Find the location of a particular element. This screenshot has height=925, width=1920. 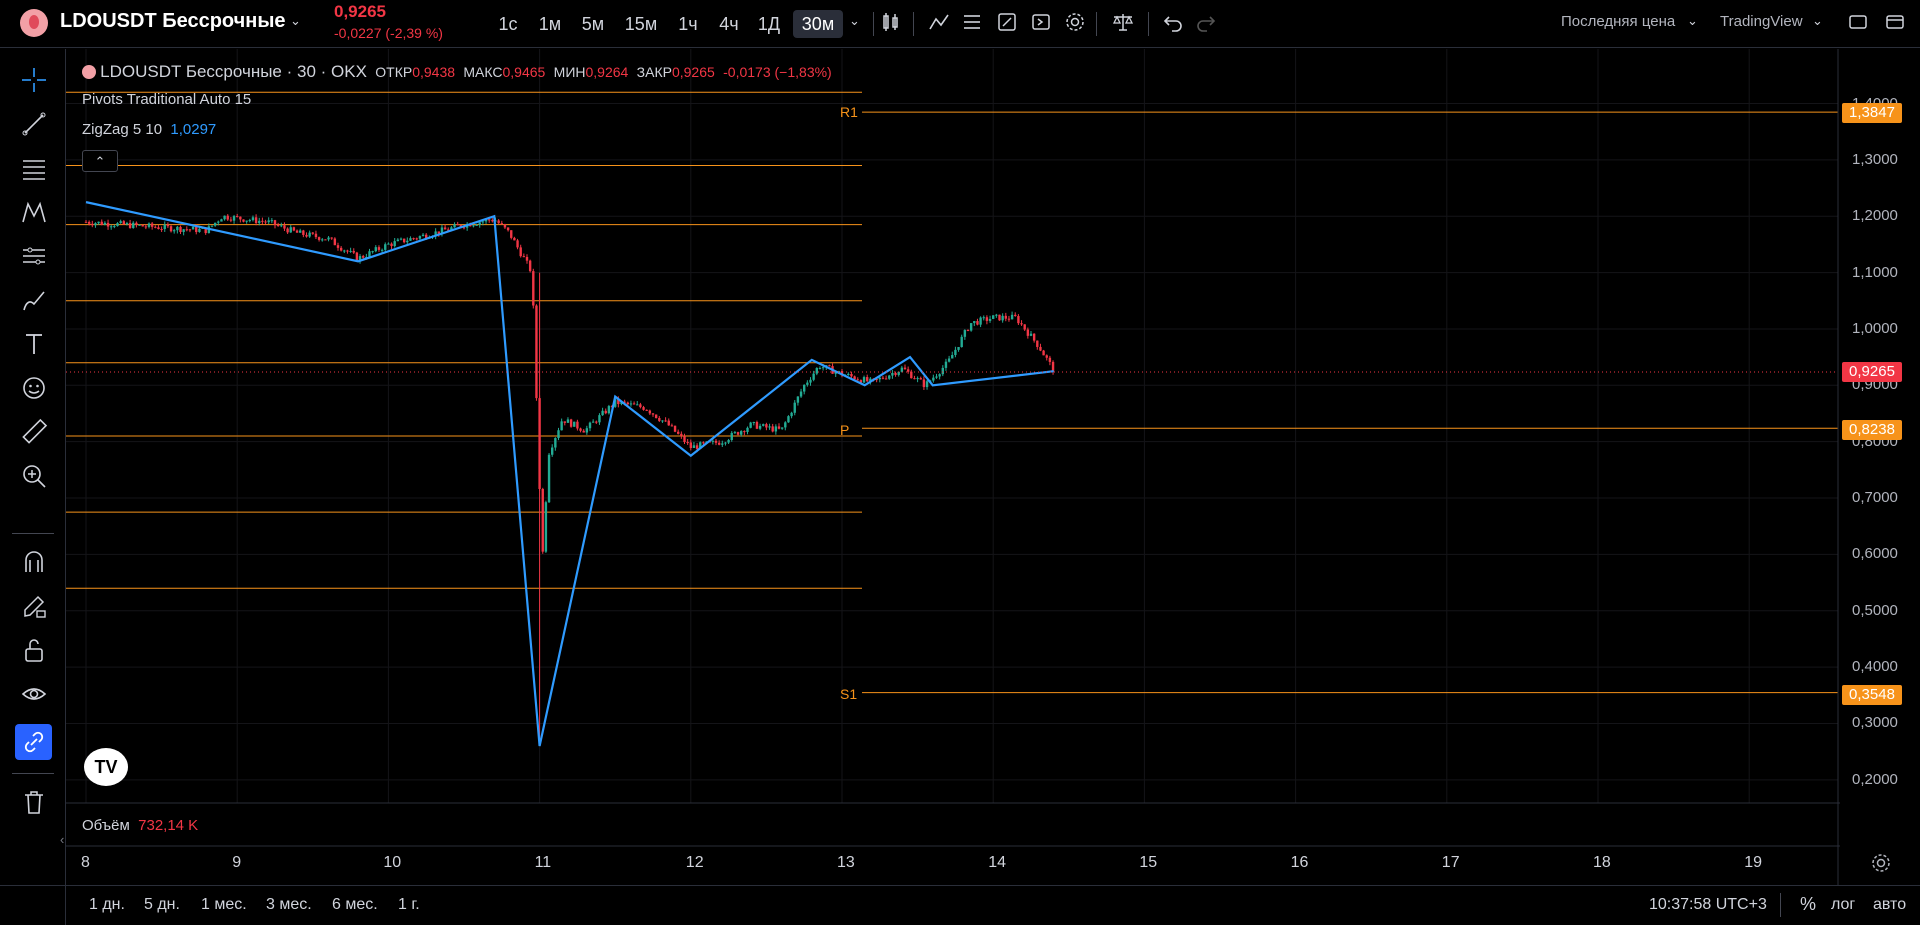

legend-zigzag: ZigZag 5 10 1,0297 is located at coordinates (149, 129).